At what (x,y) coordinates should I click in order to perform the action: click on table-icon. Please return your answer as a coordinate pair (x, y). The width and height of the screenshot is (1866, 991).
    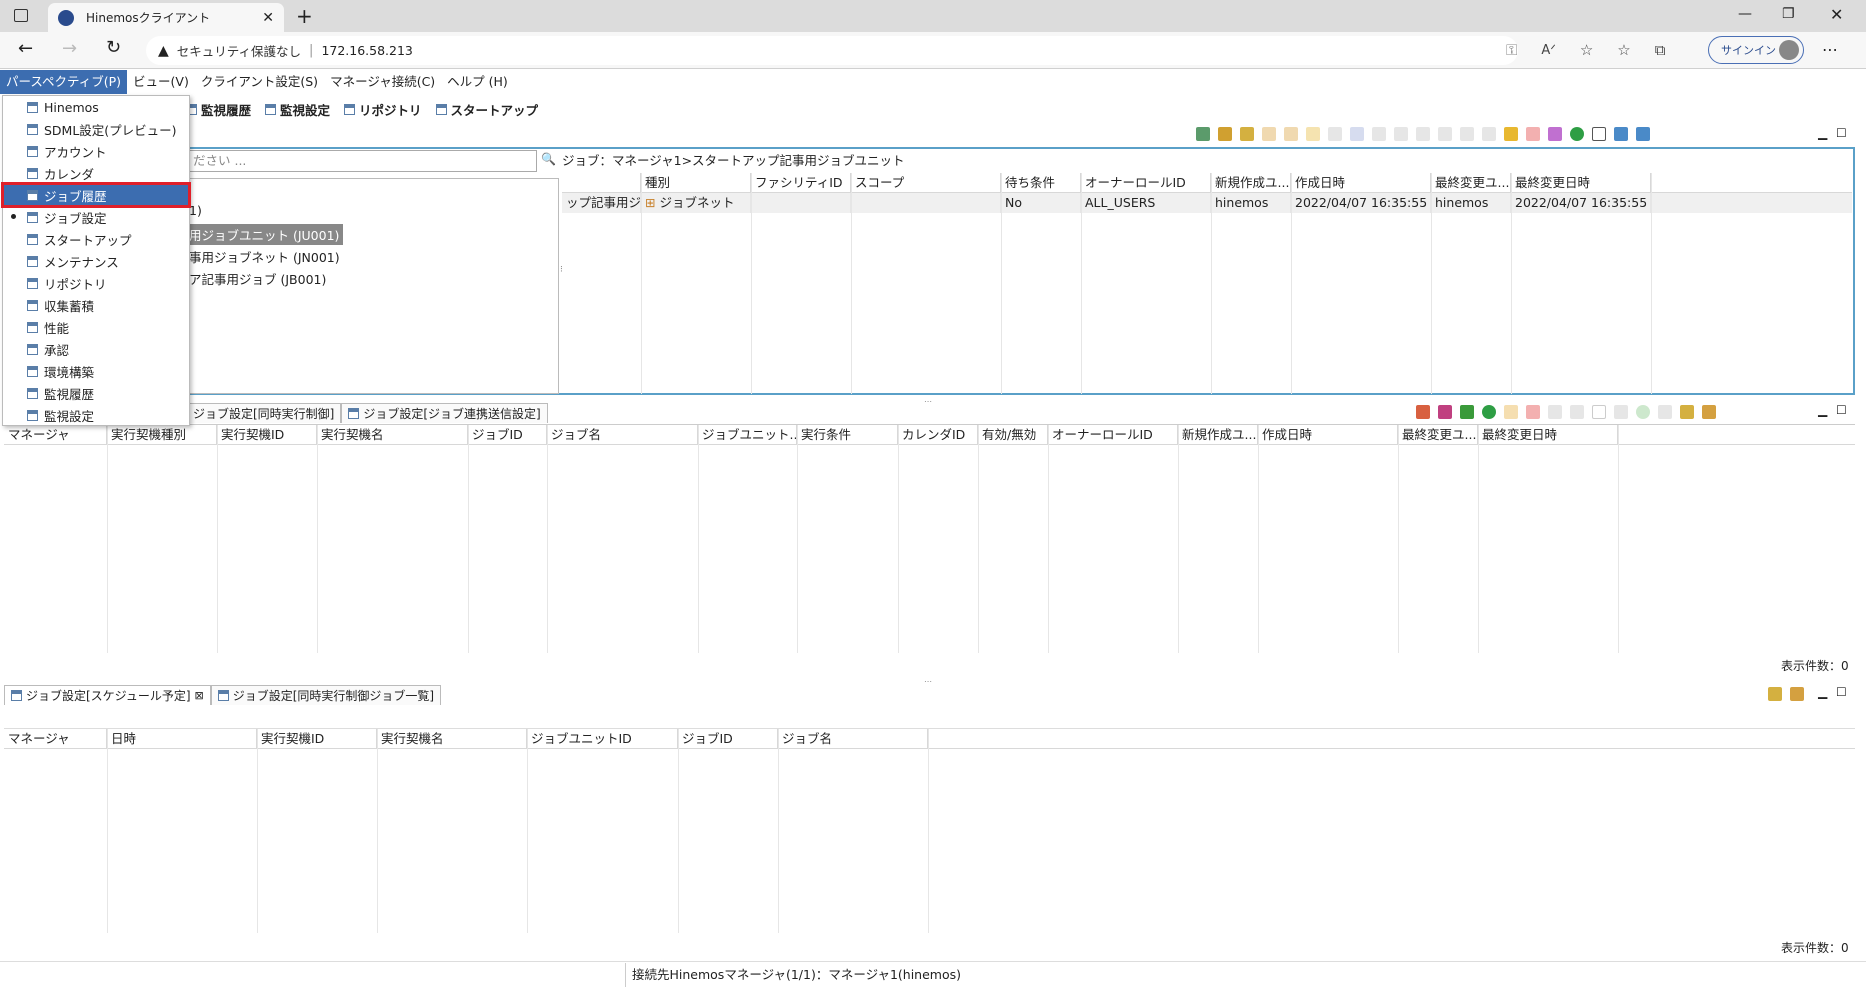
    Looking at the image, I should click on (32, 371).